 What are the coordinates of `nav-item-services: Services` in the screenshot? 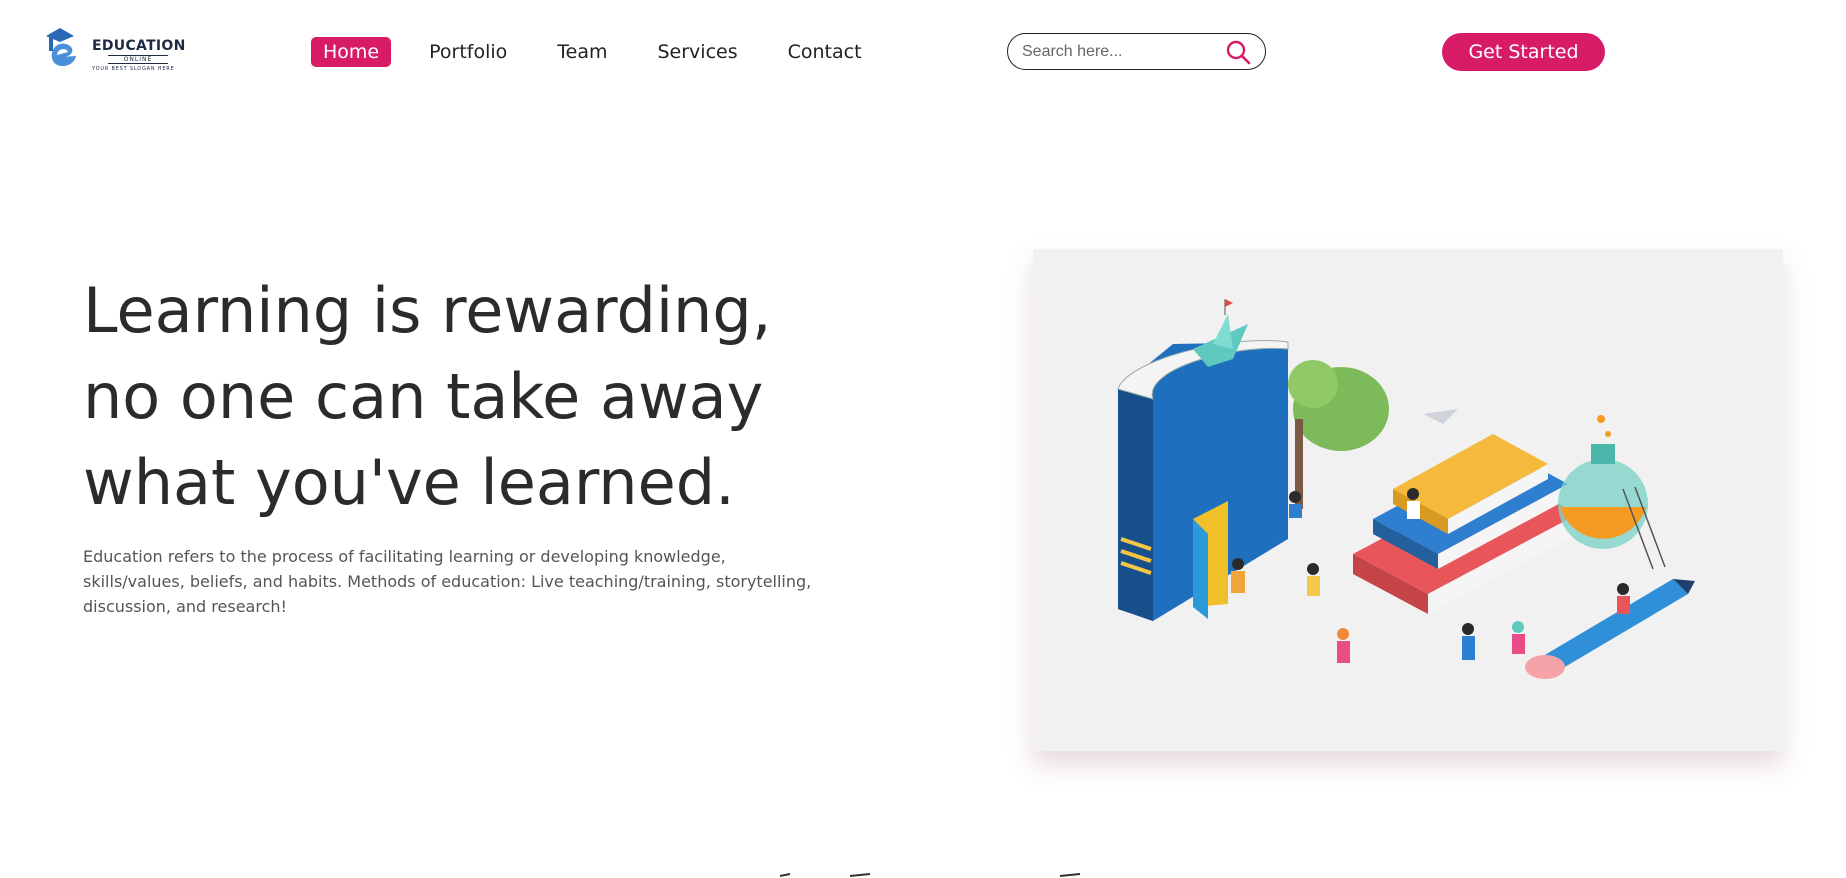 It's located at (698, 52).